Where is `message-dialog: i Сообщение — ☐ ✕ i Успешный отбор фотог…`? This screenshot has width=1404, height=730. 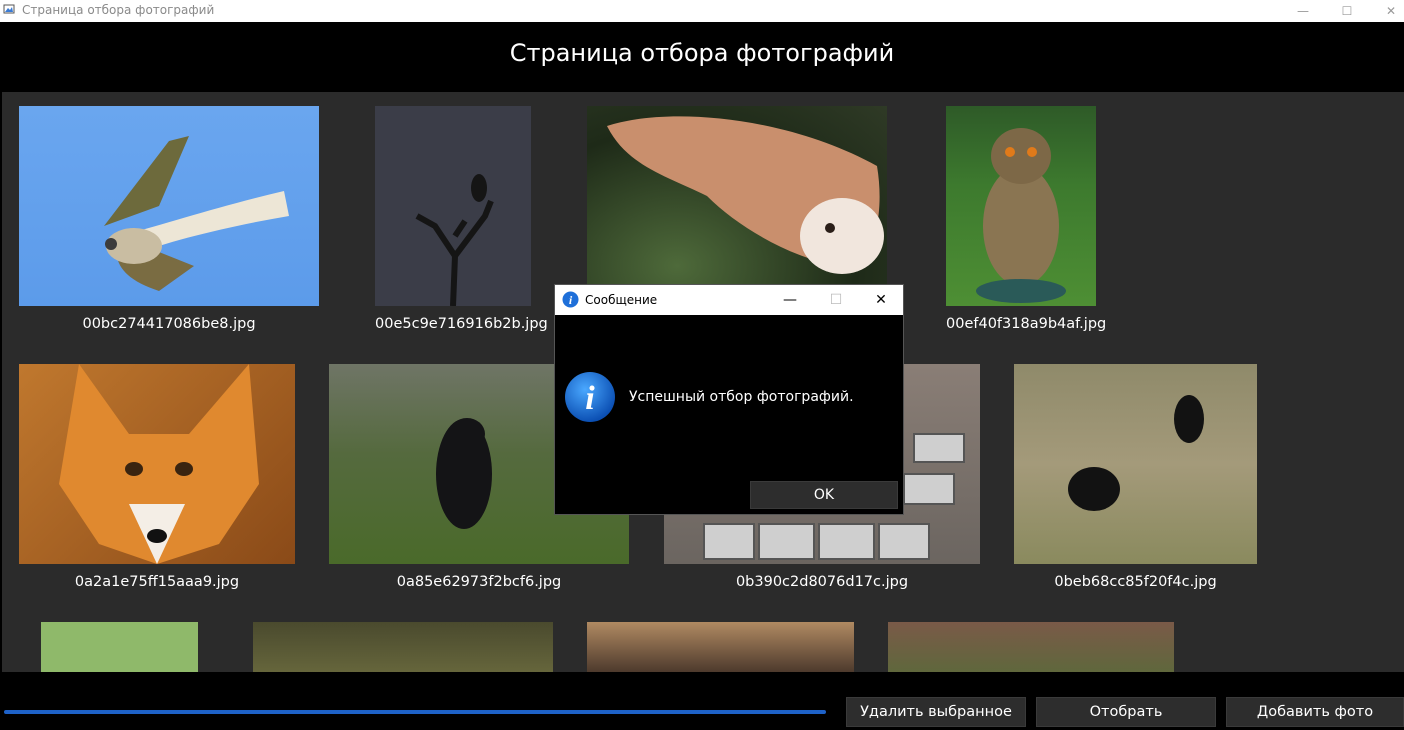
message-dialog: i Сообщение — ☐ ✕ i Успешный отбор фотог… is located at coordinates (729, 399).